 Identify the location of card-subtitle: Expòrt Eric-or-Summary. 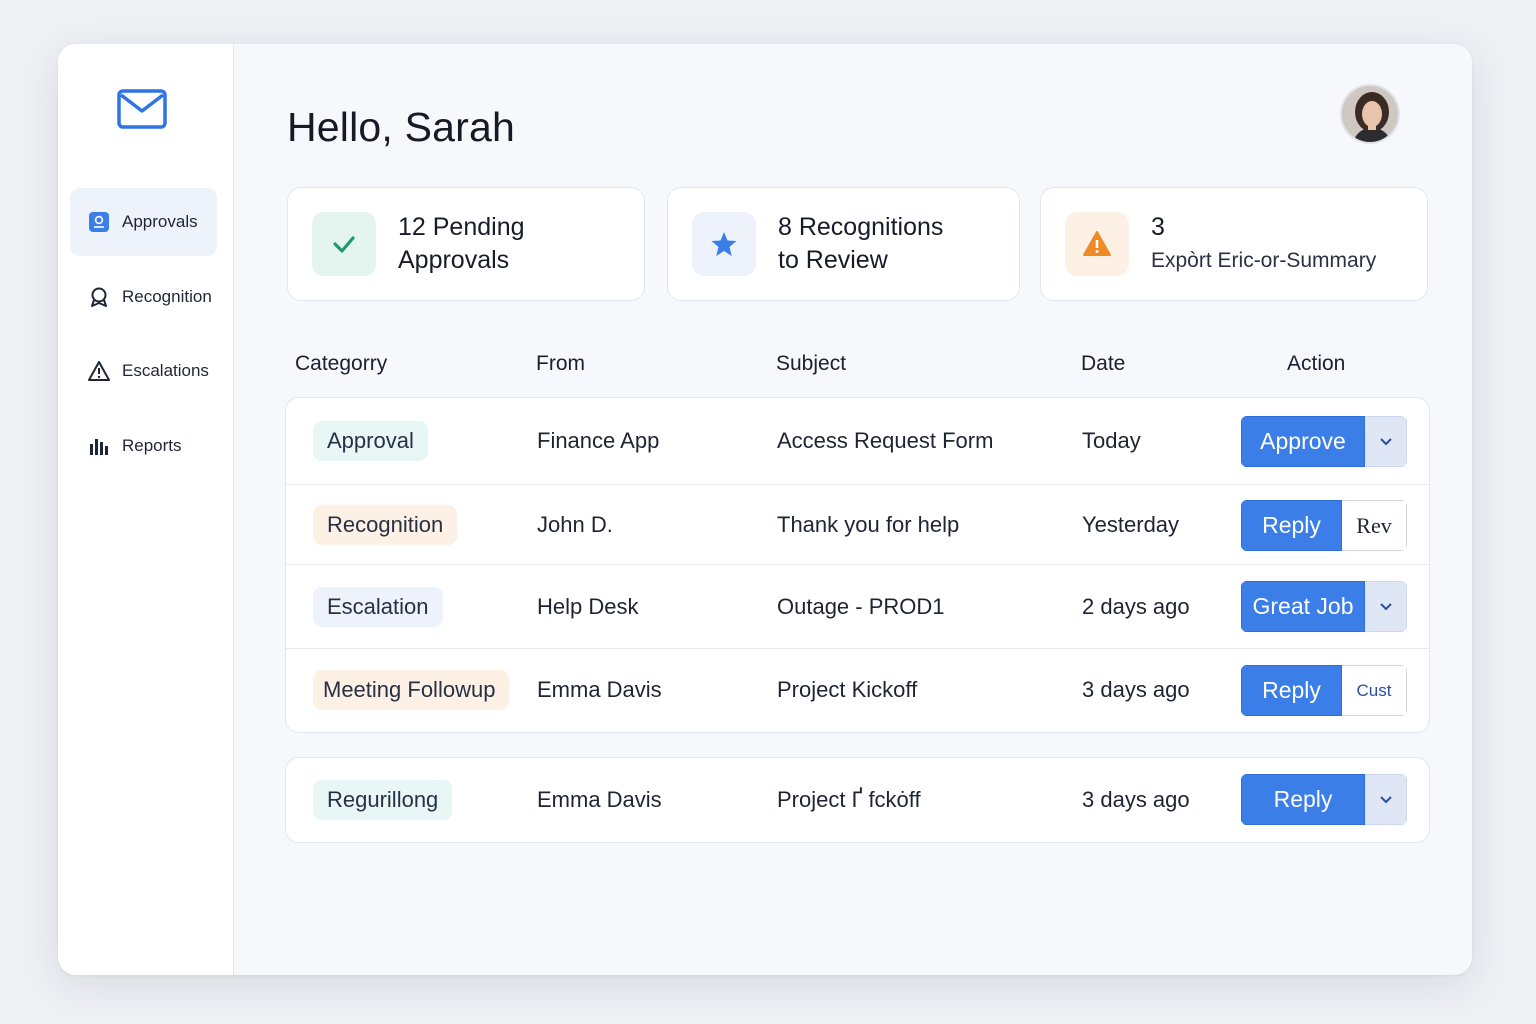
(1264, 260).